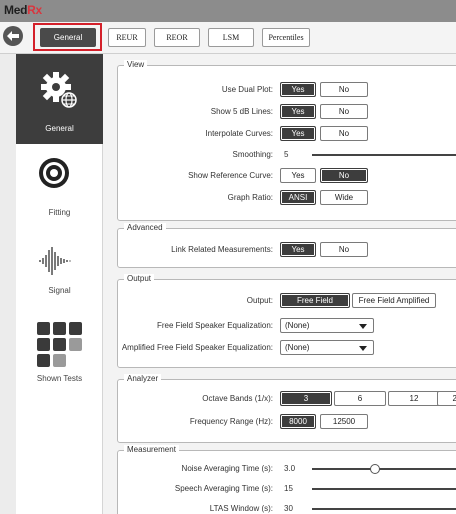 The image size is (456, 514). Describe the element at coordinates (247, 89) in the screenshot. I see `dual-plot-label: Use Dual Plot:` at that location.